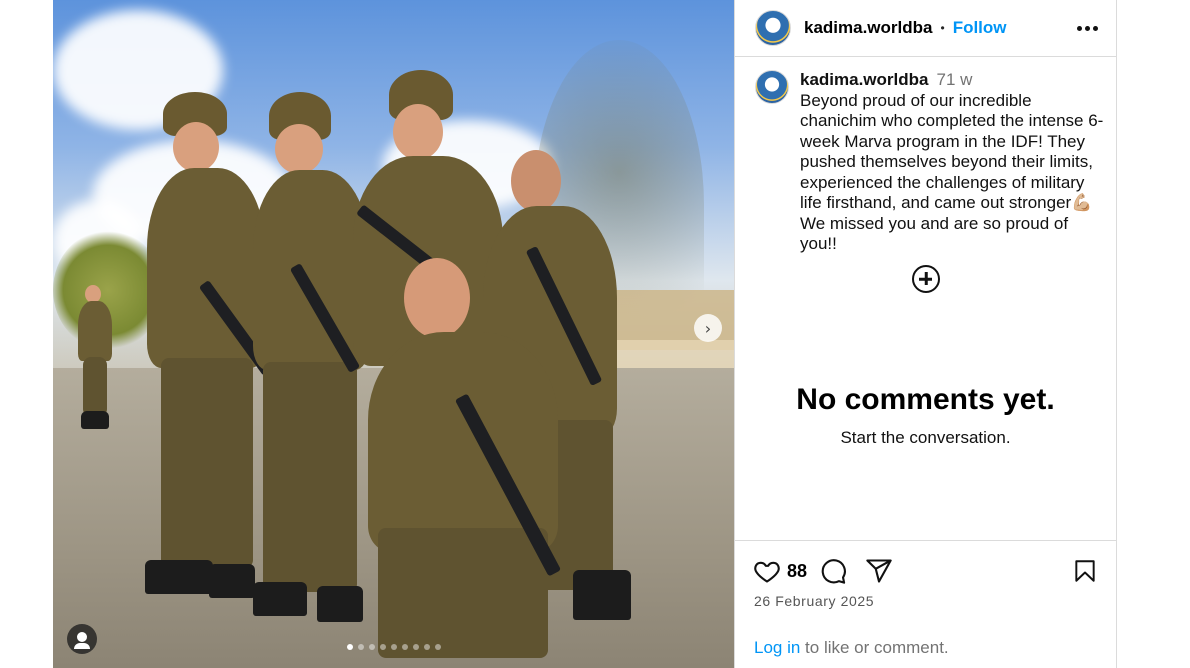 The image size is (1190, 668). Describe the element at coordinates (468, 463) in the screenshot. I see `soldier` at that location.